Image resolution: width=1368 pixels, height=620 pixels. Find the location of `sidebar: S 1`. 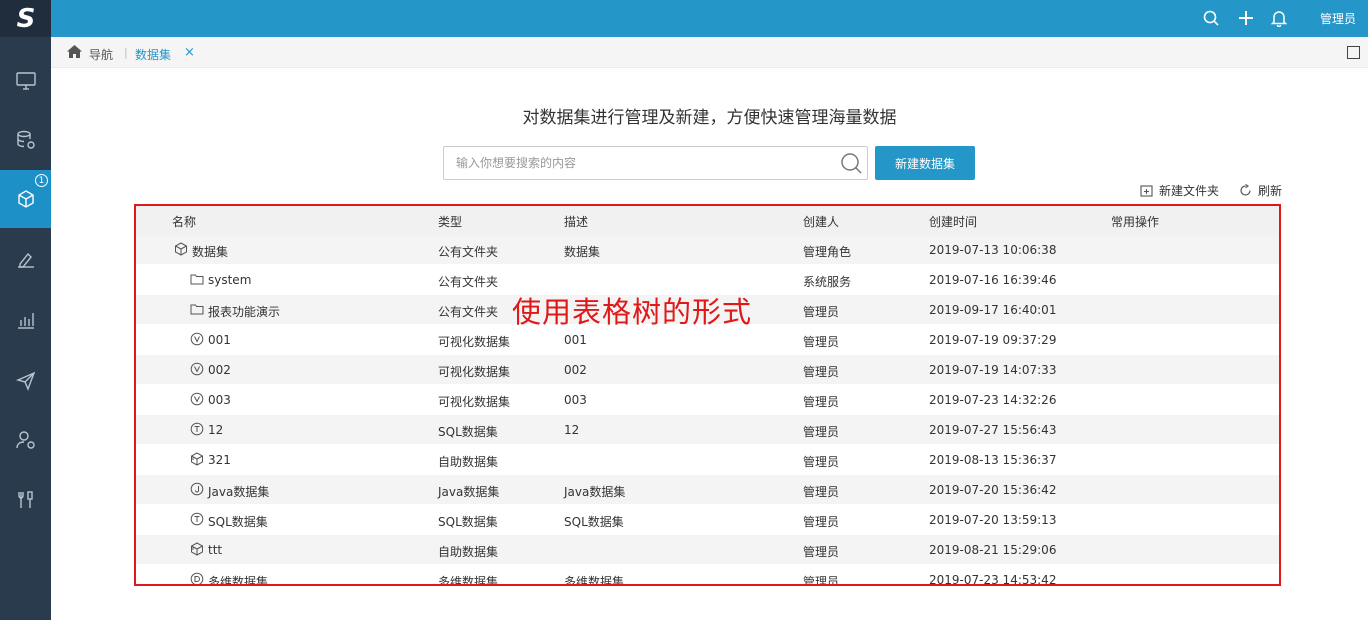

sidebar: S 1 is located at coordinates (25, 310).